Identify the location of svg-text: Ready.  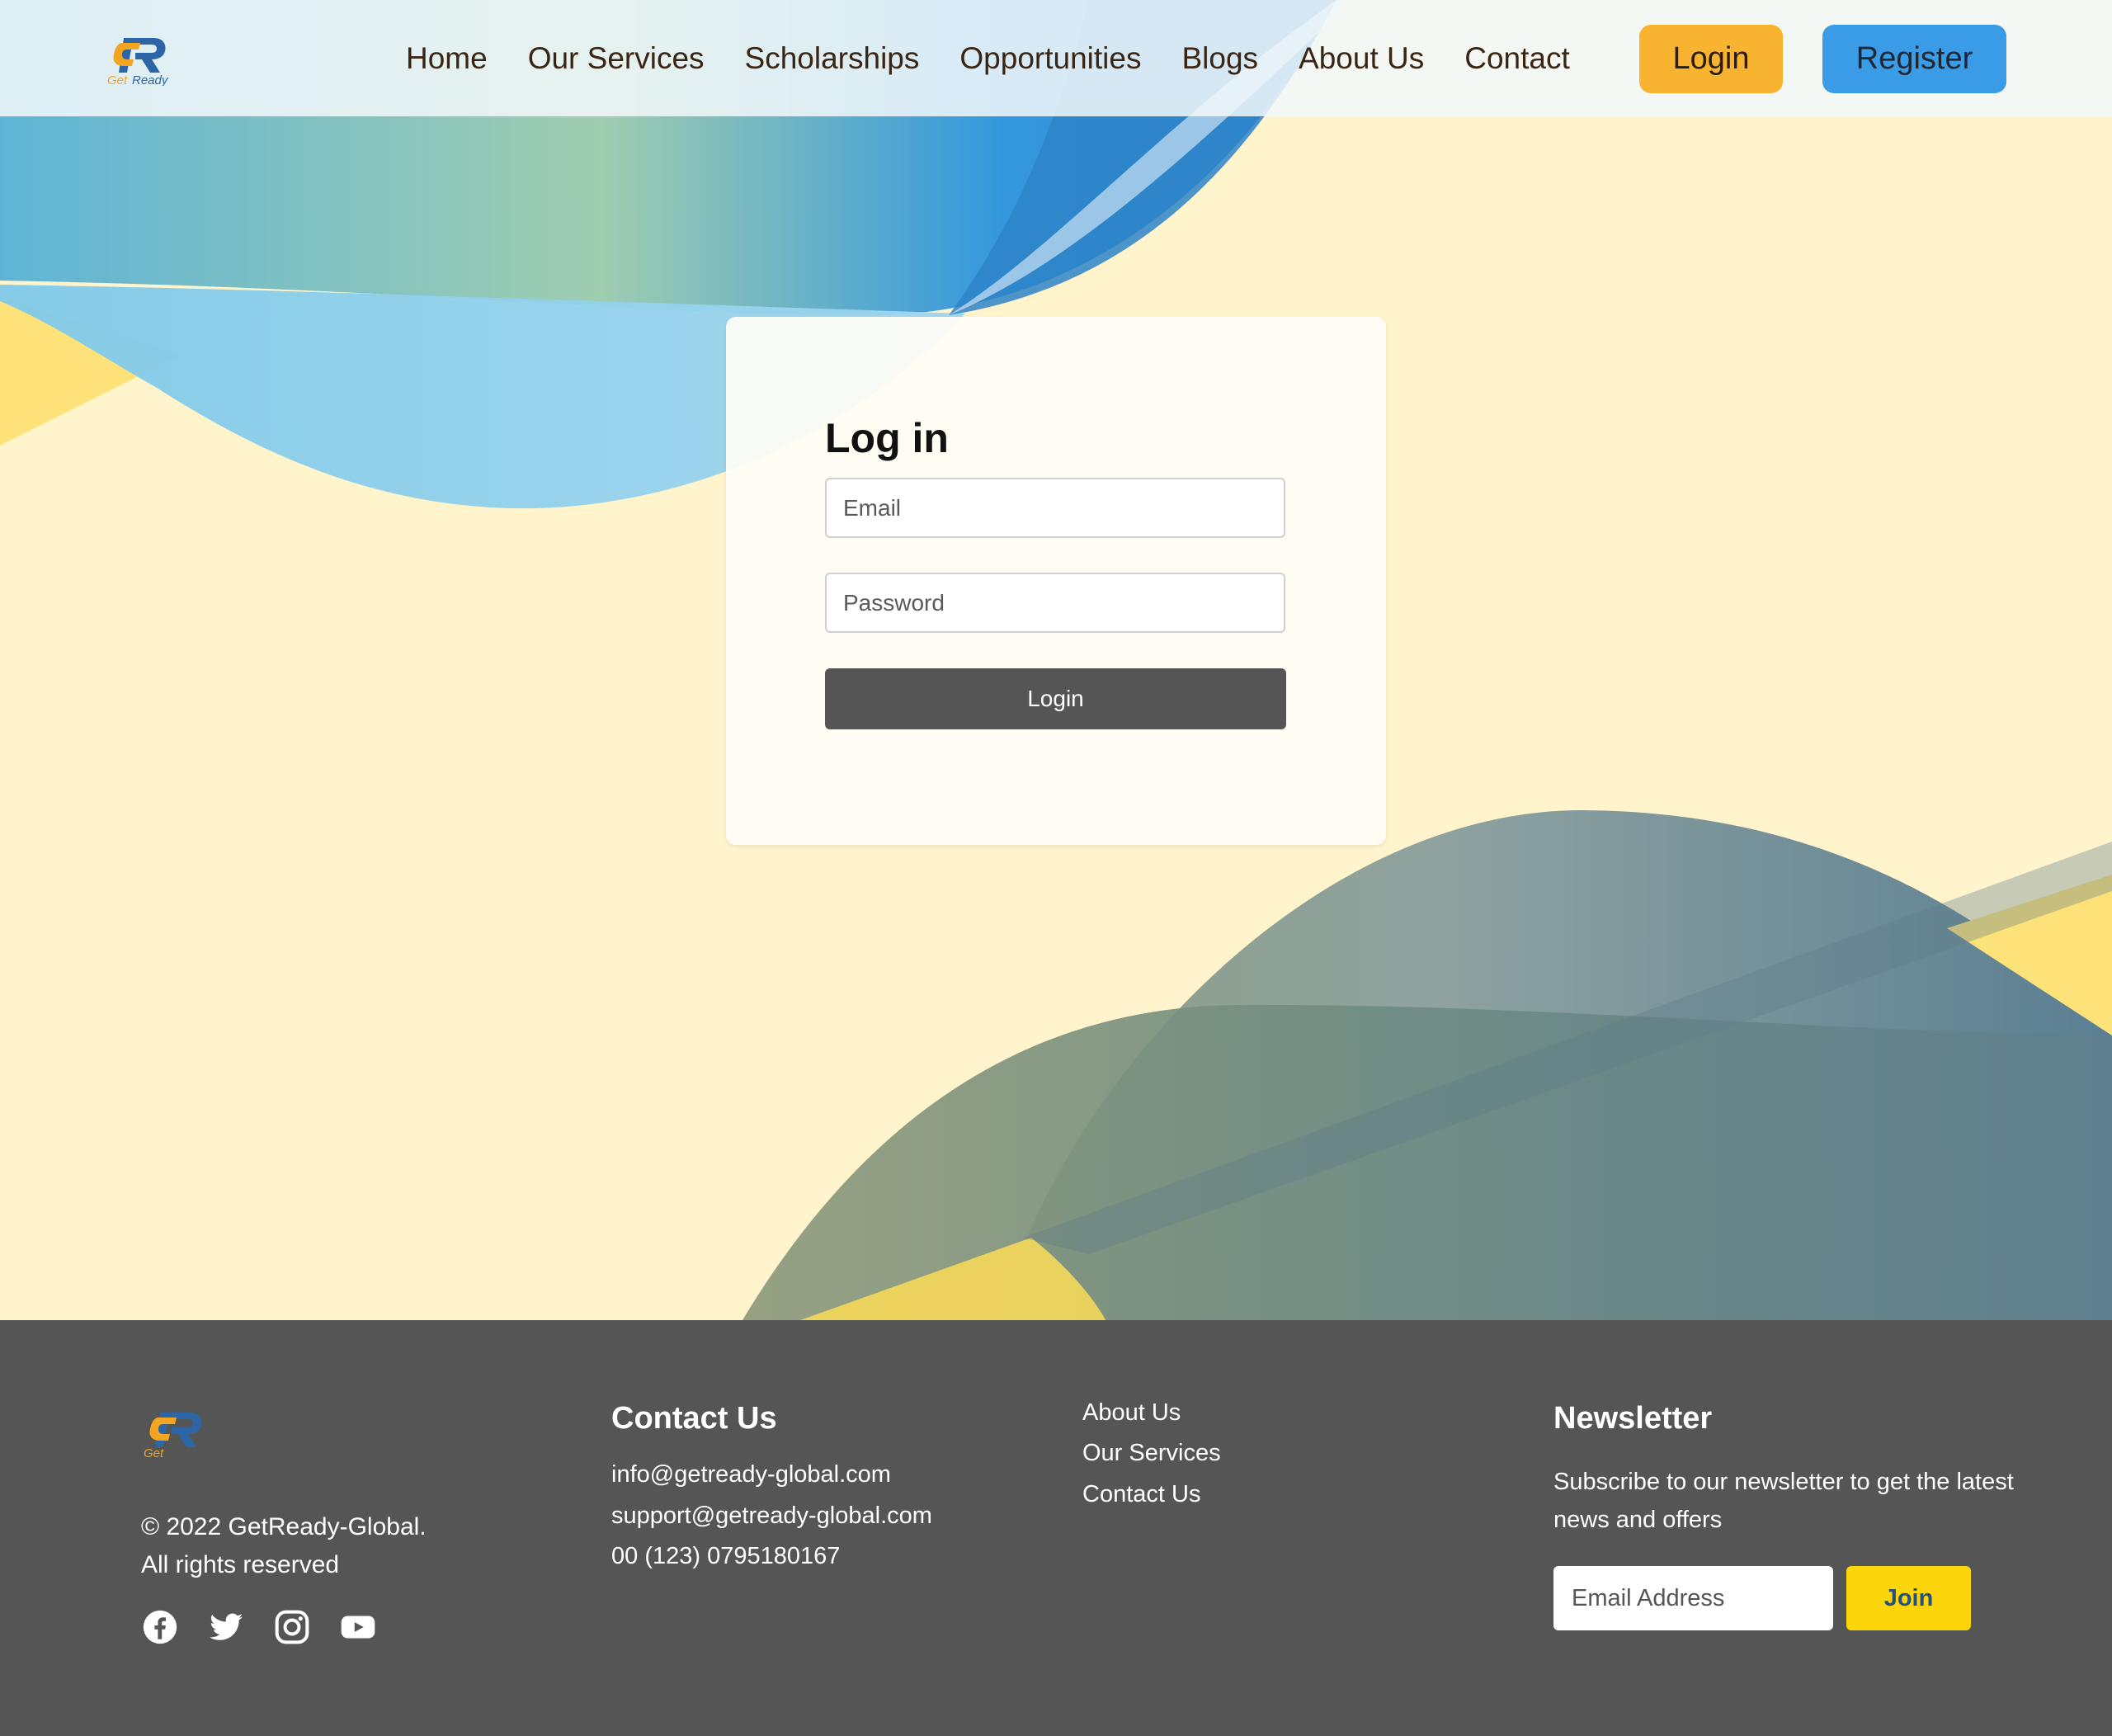
(150, 79).